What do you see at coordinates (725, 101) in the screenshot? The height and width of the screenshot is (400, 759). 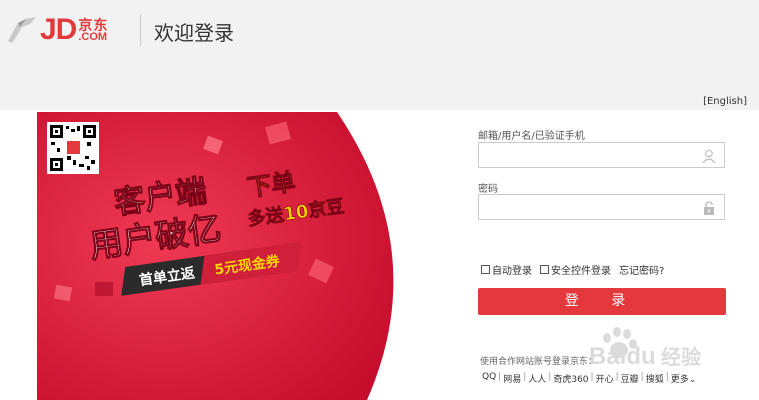 I see `english-link: [English]` at bounding box center [725, 101].